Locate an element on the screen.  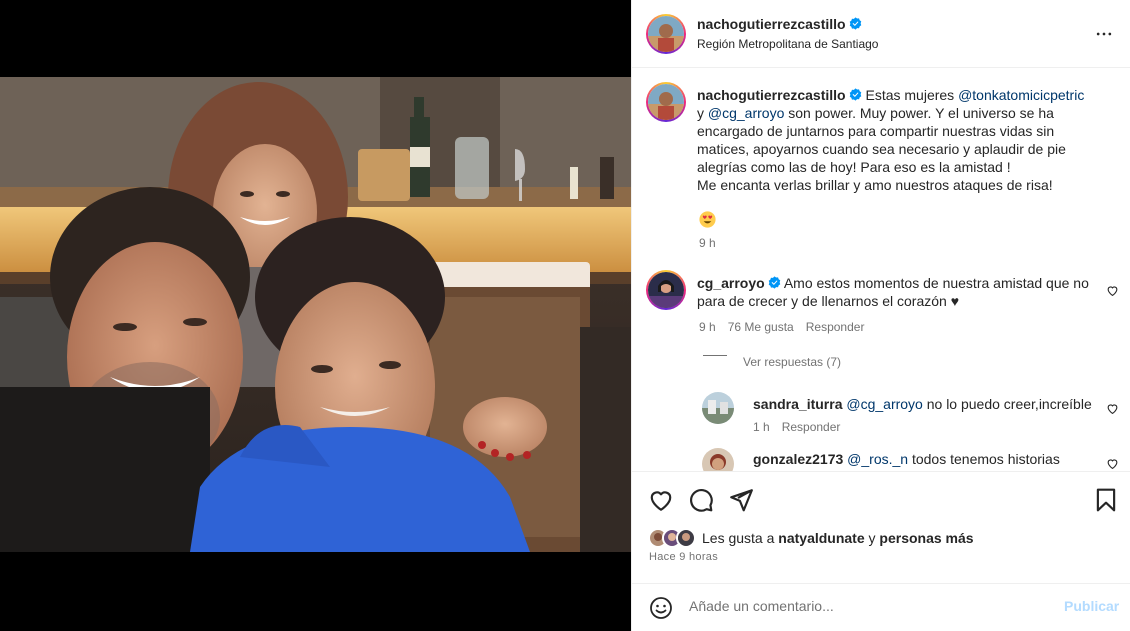
heart-eyes-emoji is located at coordinates (707, 219).